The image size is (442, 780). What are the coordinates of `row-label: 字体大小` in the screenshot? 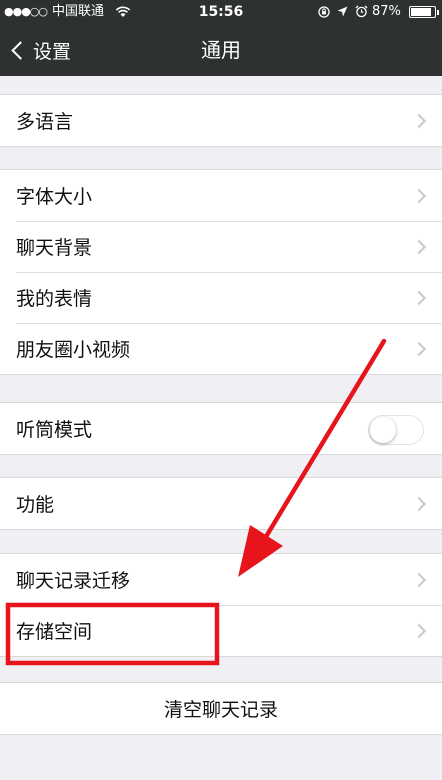 It's located at (54, 197).